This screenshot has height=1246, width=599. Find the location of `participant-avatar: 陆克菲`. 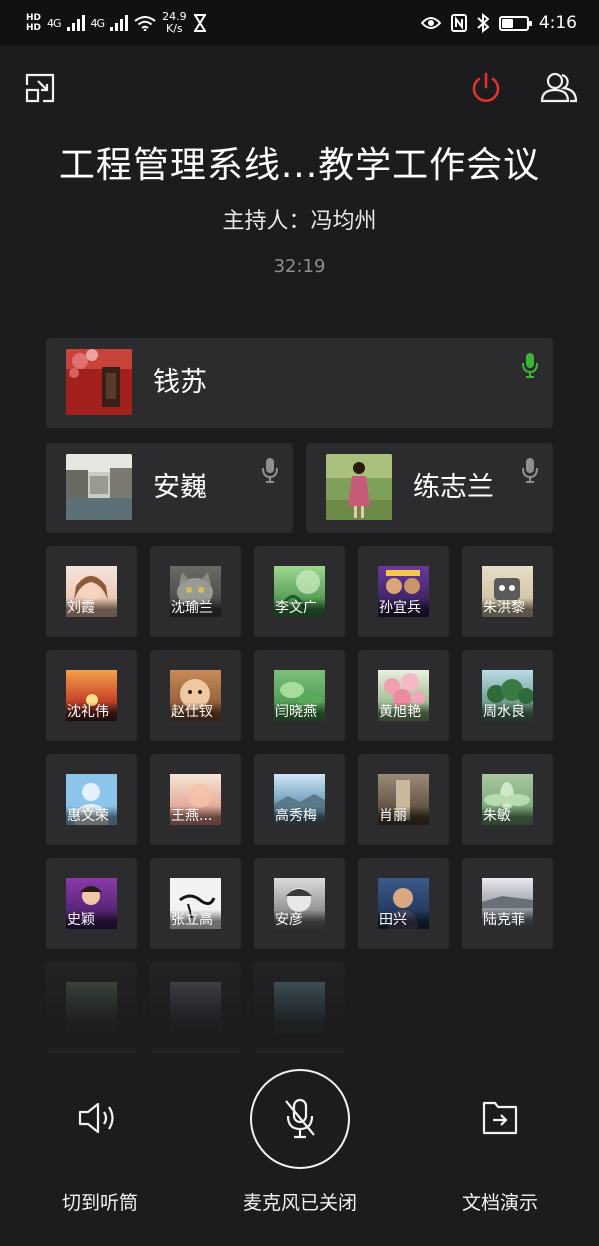

participant-avatar: 陆克菲 is located at coordinates (507, 903).